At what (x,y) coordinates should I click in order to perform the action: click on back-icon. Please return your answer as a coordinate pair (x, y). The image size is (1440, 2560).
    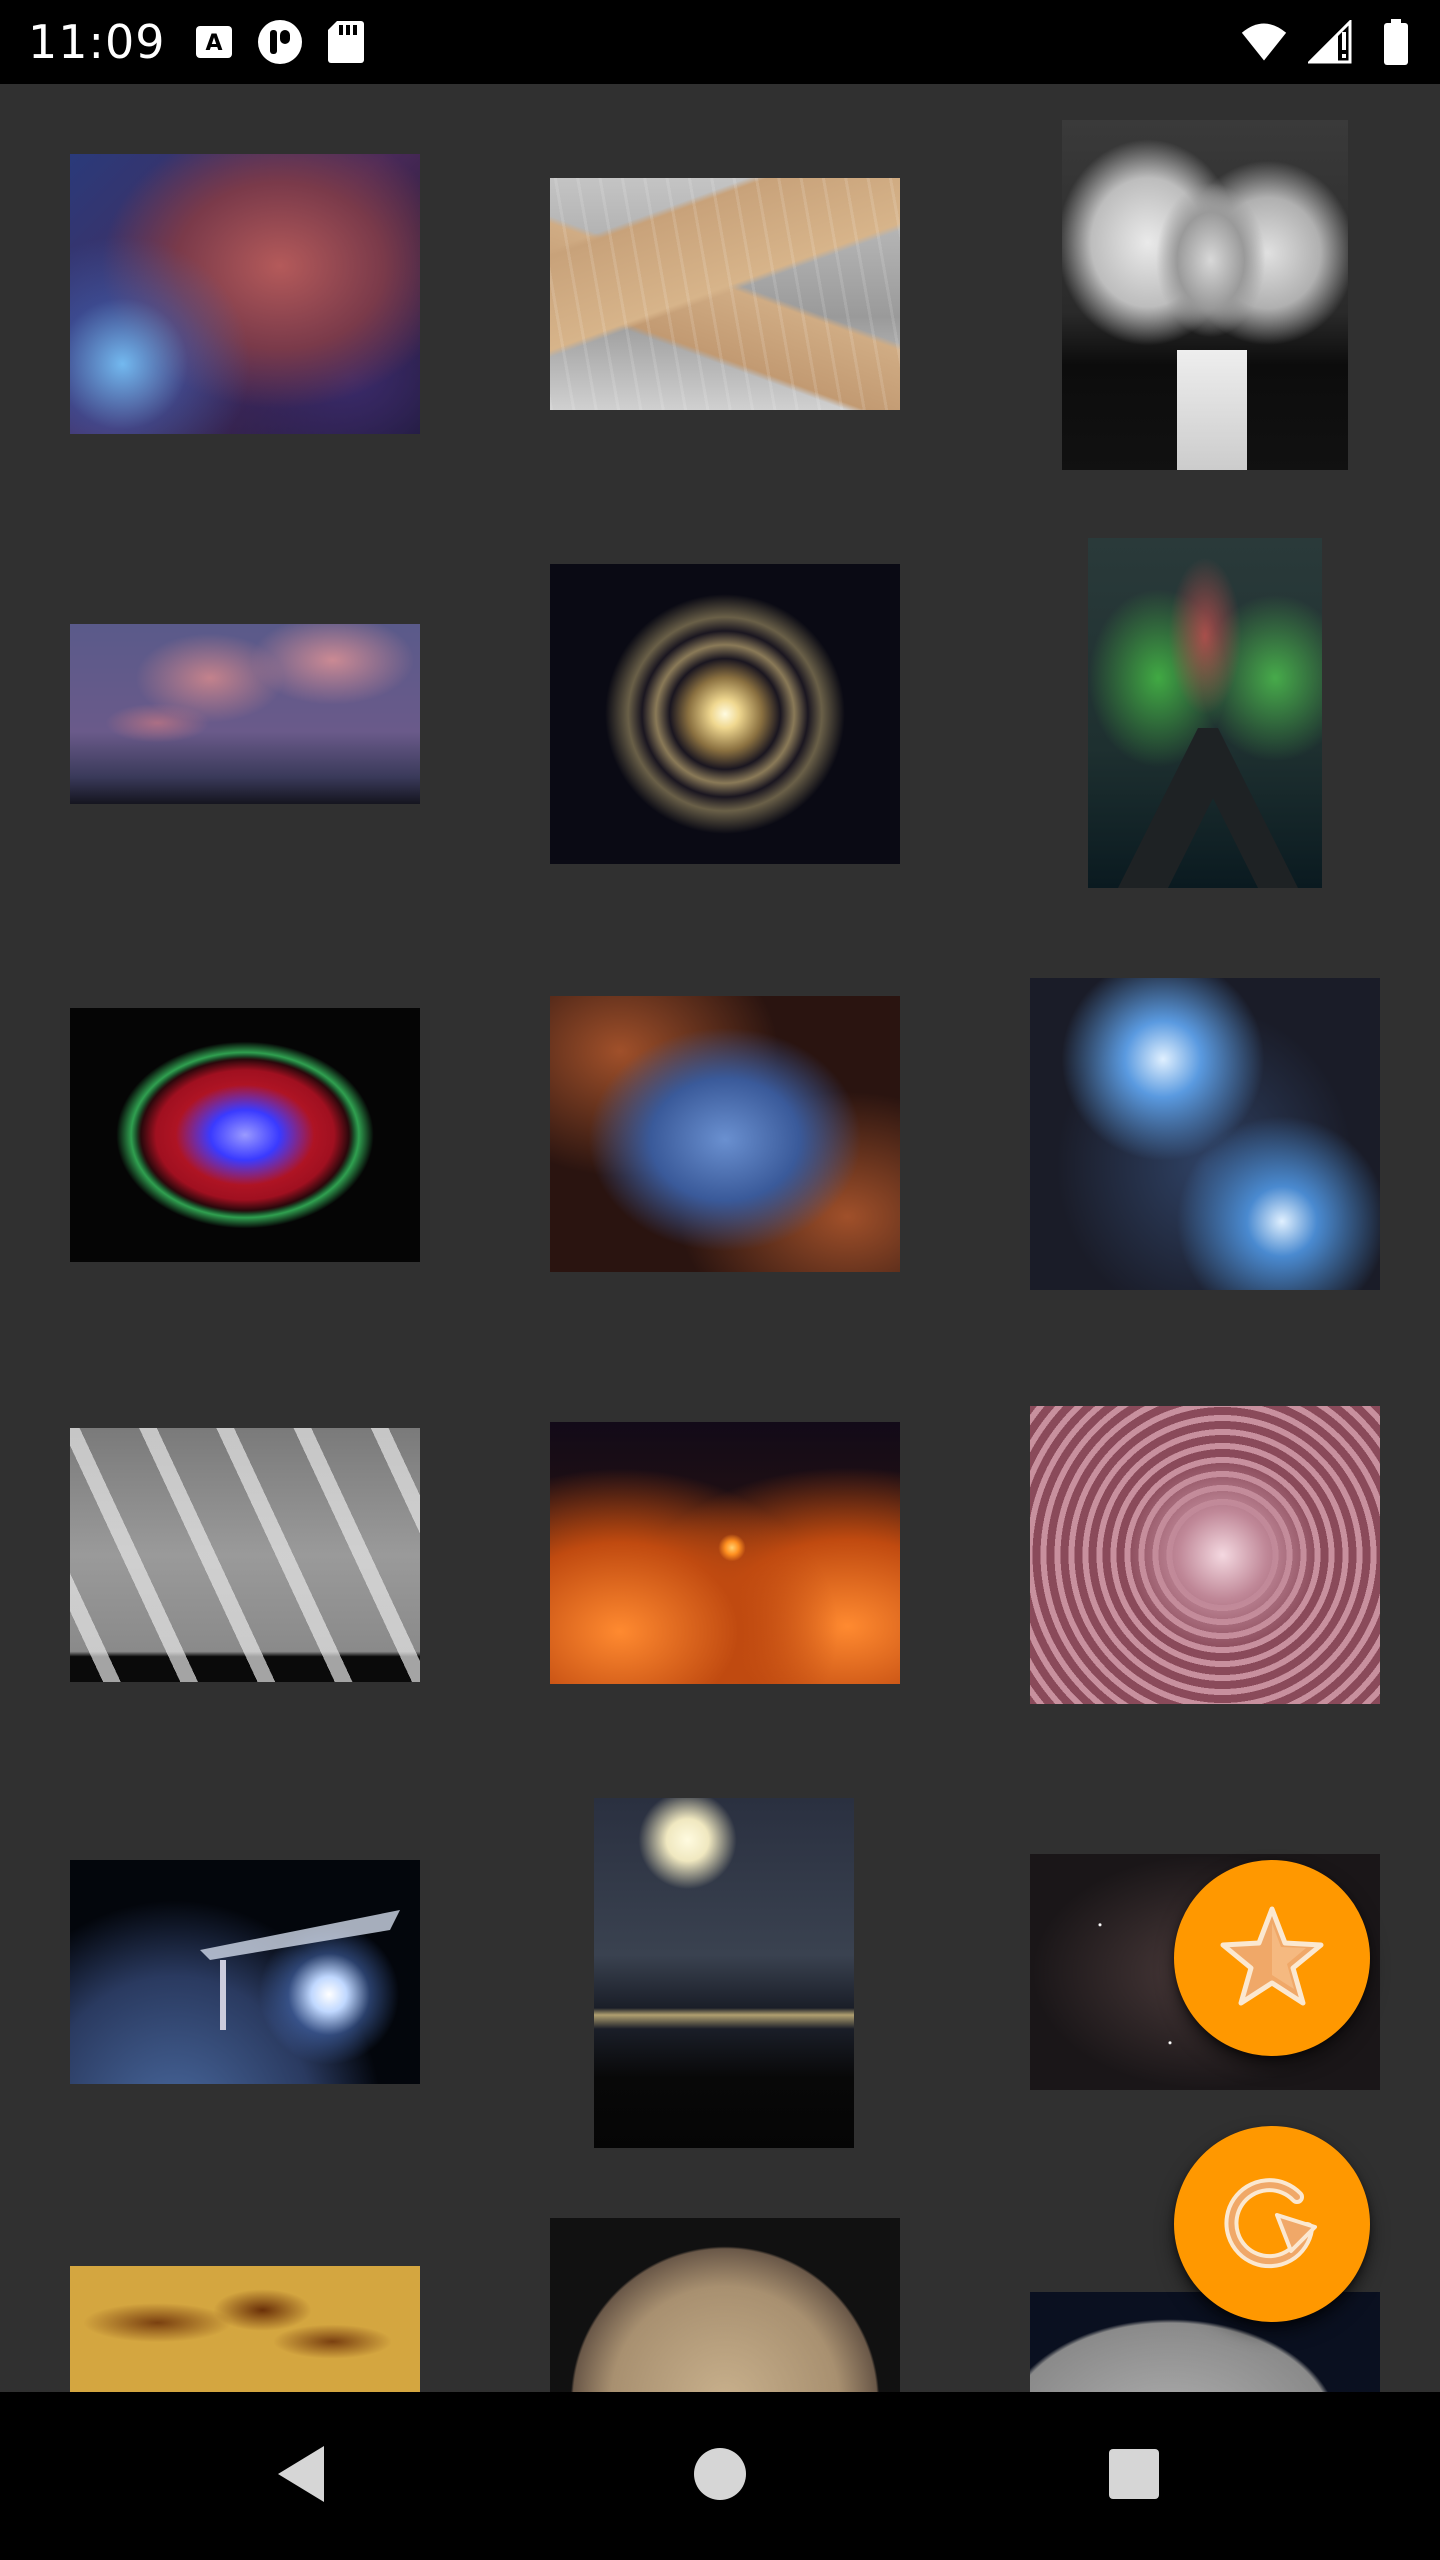
    Looking at the image, I should click on (302, 2476).